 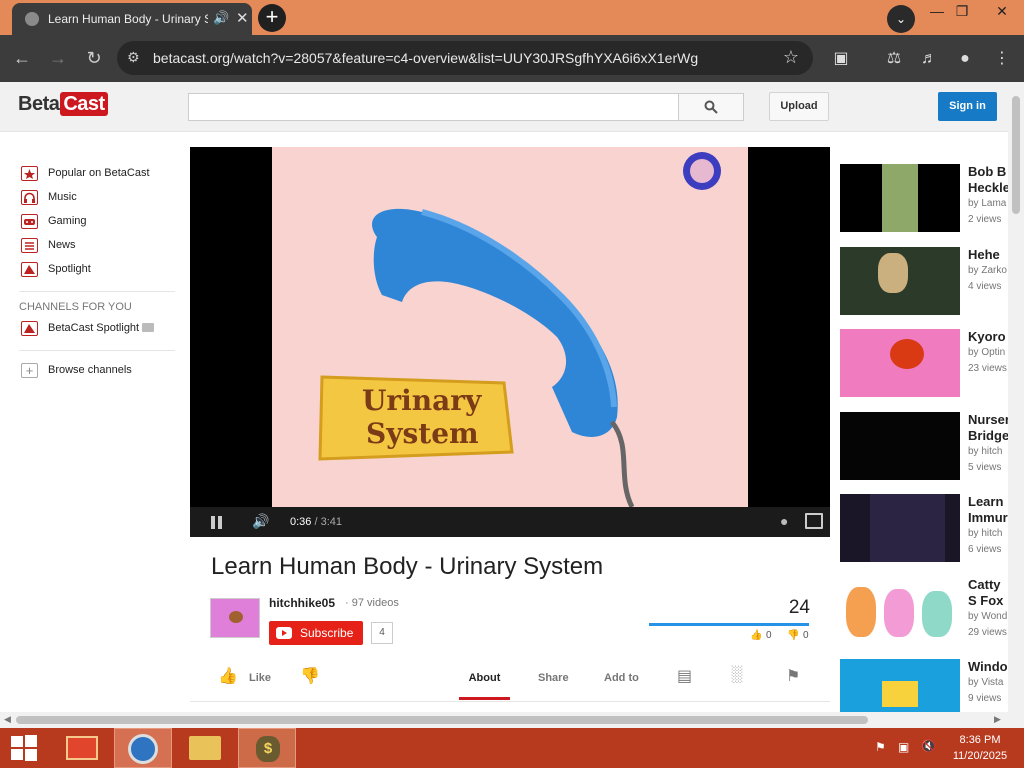 What do you see at coordinates (965, 59) in the screenshot?
I see `profile-icon: ●` at bounding box center [965, 59].